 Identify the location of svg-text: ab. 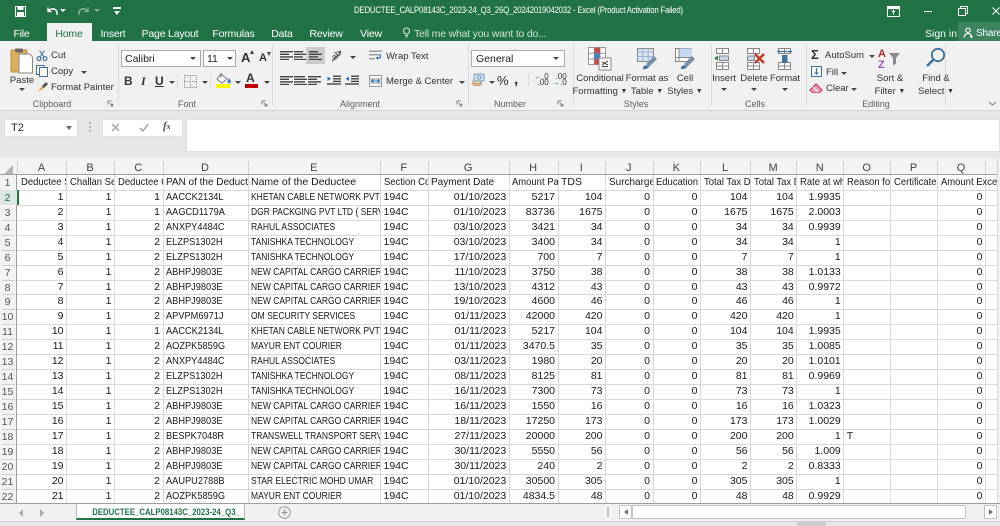
(337, 55).